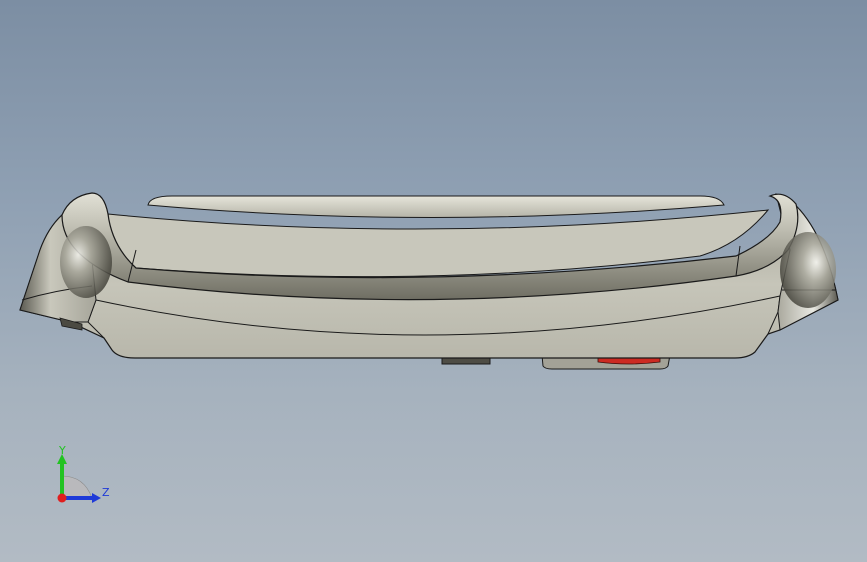  What do you see at coordinates (808, 270) in the screenshot?
I see `handle-right-end-highlight` at bounding box center [808, 270].